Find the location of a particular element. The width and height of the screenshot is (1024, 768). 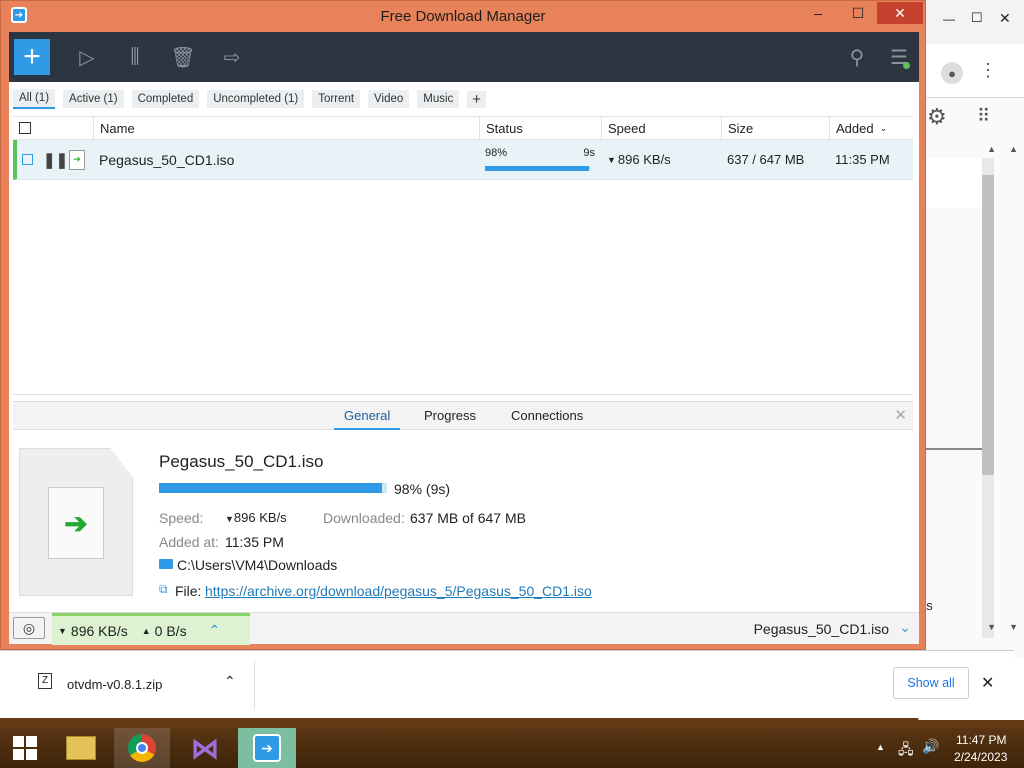

row-added: 11:35 PM is located at coordinates (862, 159).